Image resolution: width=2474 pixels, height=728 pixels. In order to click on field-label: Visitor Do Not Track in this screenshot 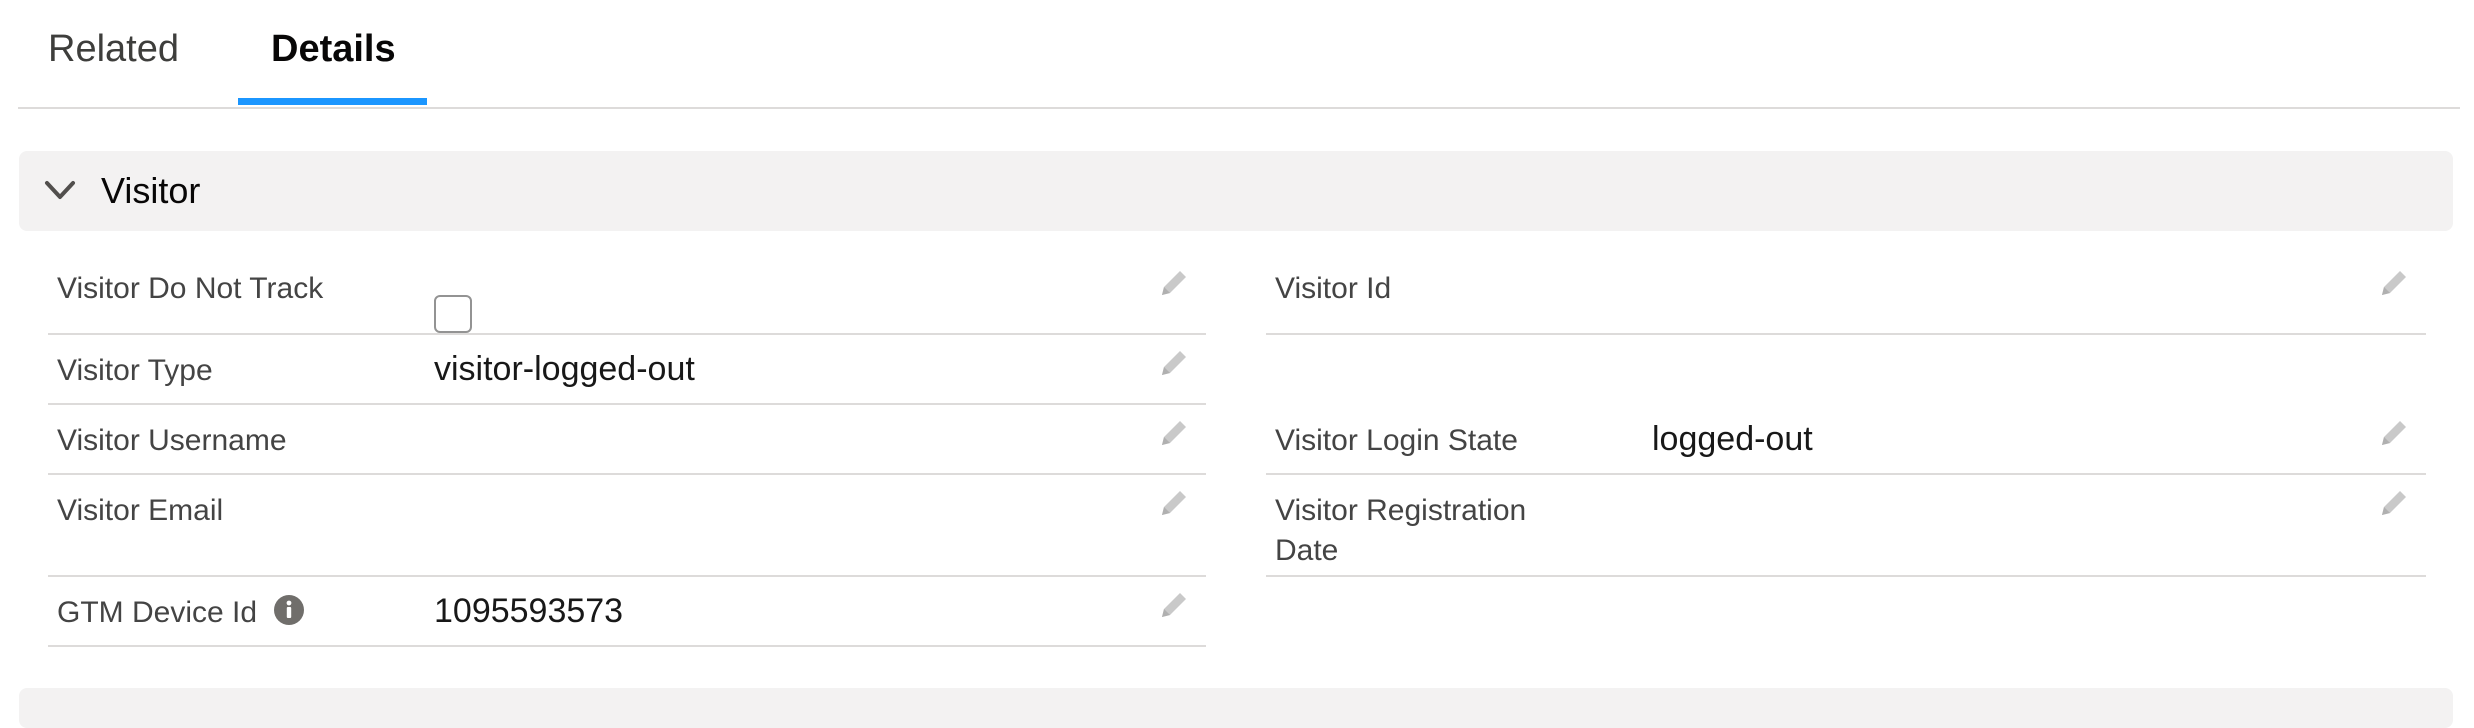, I will do `click(190, 288)`.